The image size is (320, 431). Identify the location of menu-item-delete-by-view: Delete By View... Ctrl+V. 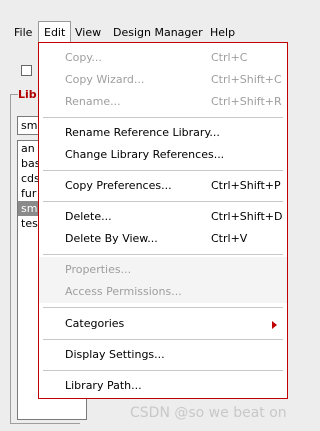
(163, 239).